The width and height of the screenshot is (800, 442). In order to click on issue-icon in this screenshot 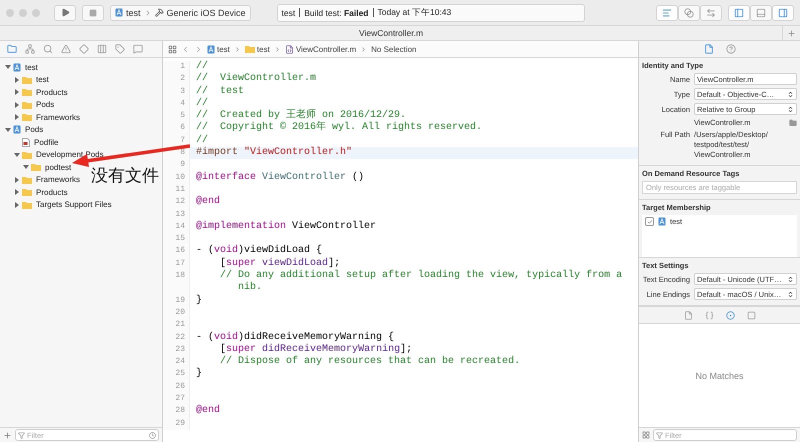, I will do `click(66, 49)`.